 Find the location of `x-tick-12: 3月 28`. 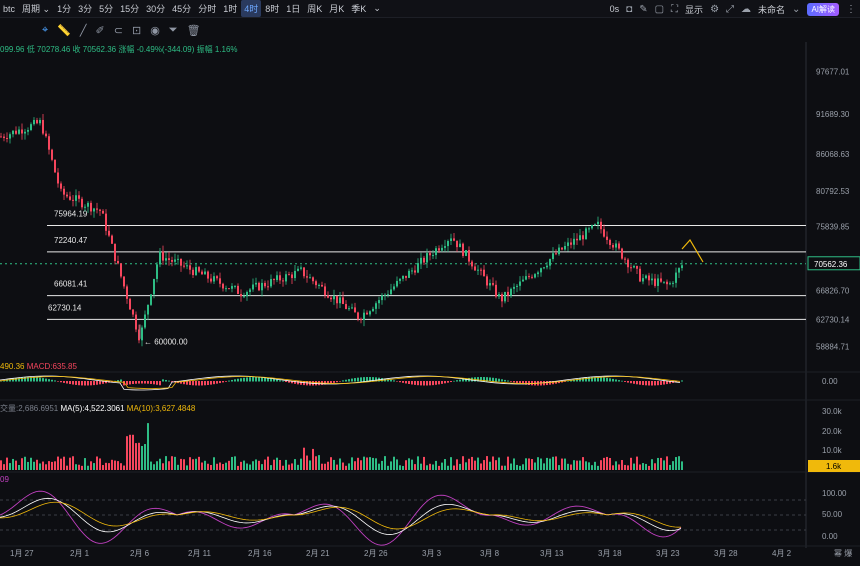

x-tick-12: 3月 28 is located at coordinates (726, 553).